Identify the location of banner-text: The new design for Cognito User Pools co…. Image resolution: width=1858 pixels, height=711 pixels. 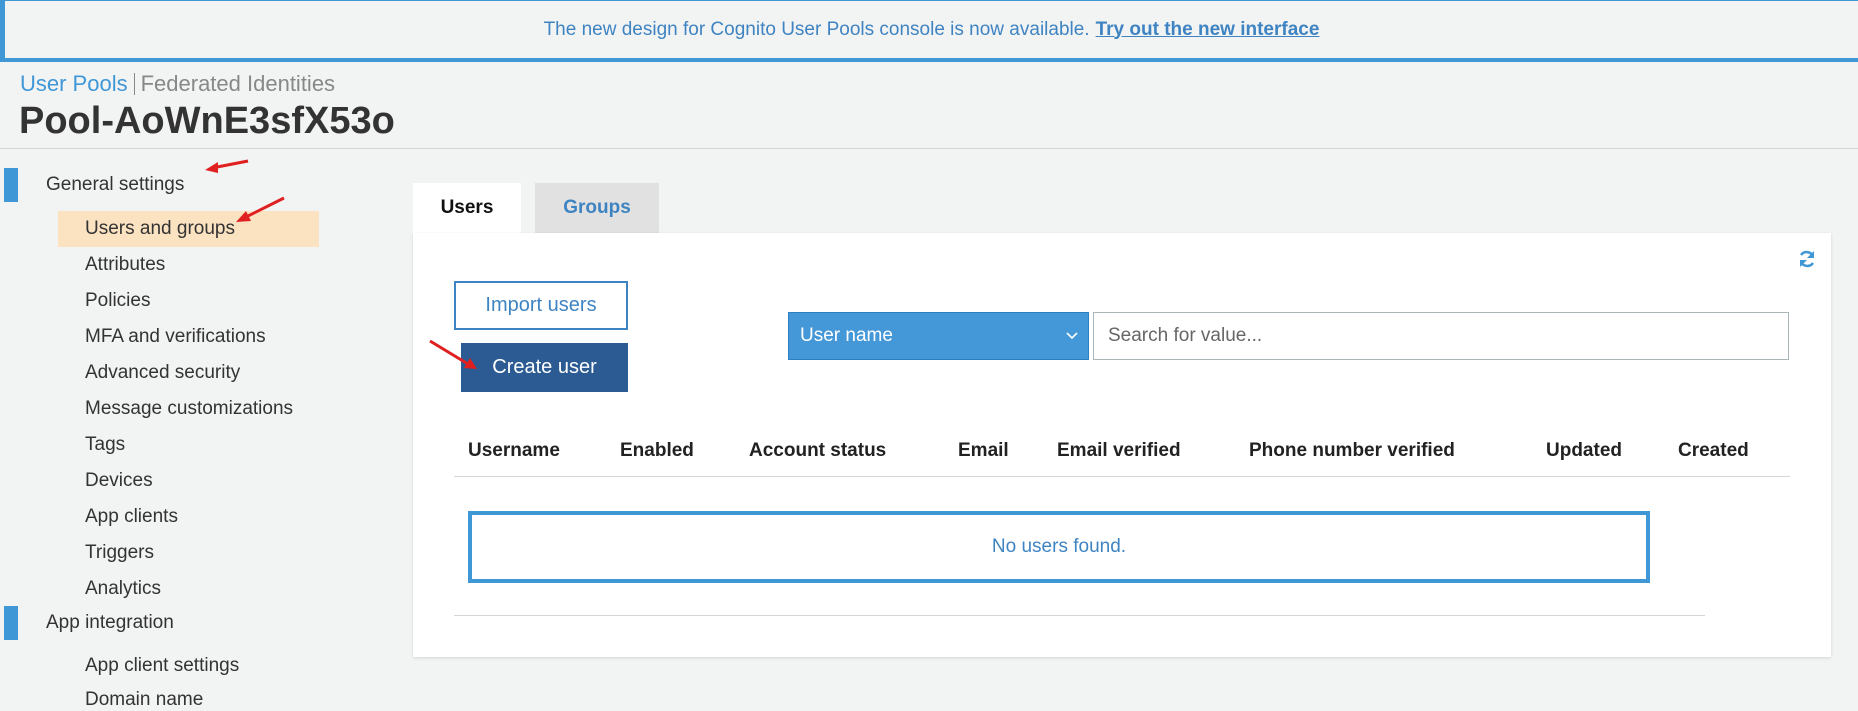
(816, 29).